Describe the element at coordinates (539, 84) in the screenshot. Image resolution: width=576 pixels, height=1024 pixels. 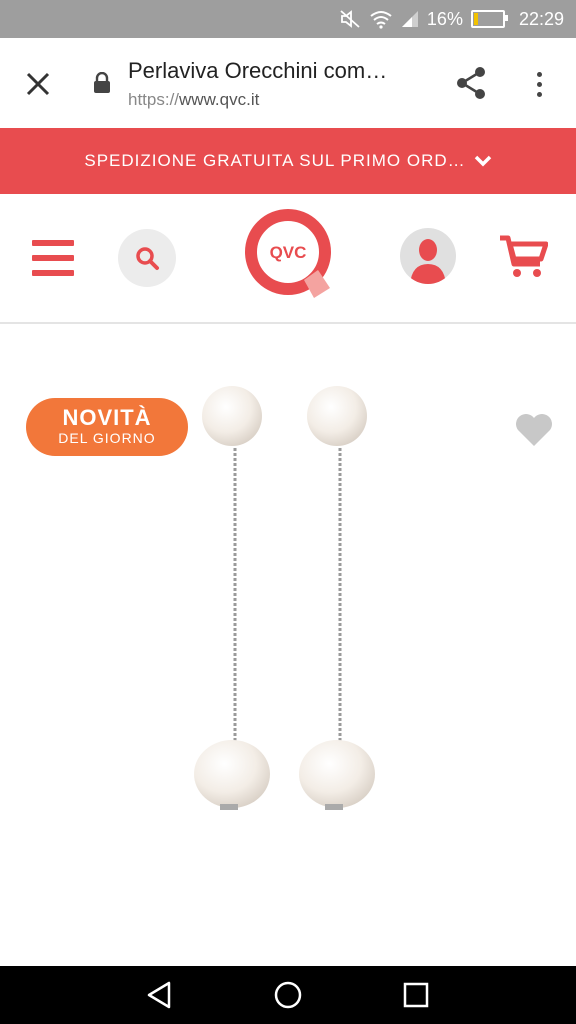
I see `more-vert-icon` at that location.